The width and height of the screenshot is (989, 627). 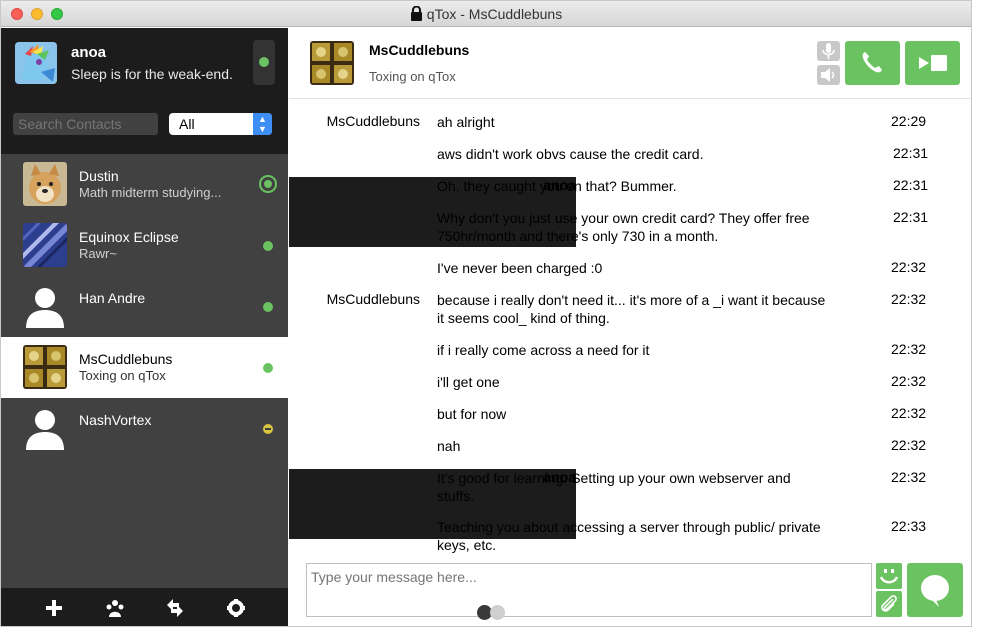 I want to click on message-text: if i really come across a need for it, so click(x=543, y=350).